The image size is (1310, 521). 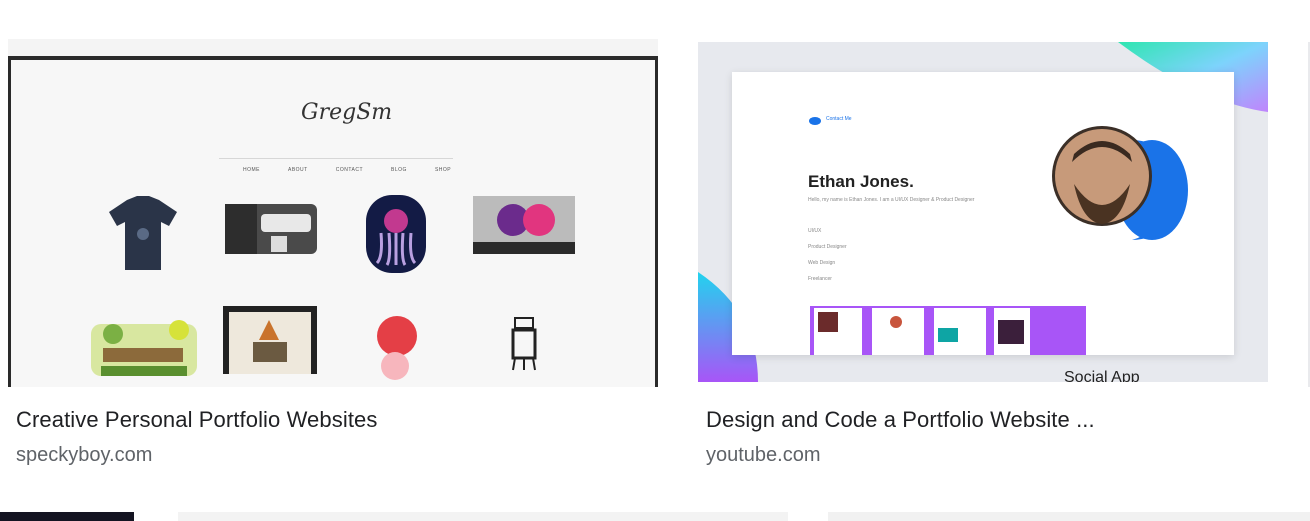 I want to click on tshirt-image, so click(x=143, y=233).